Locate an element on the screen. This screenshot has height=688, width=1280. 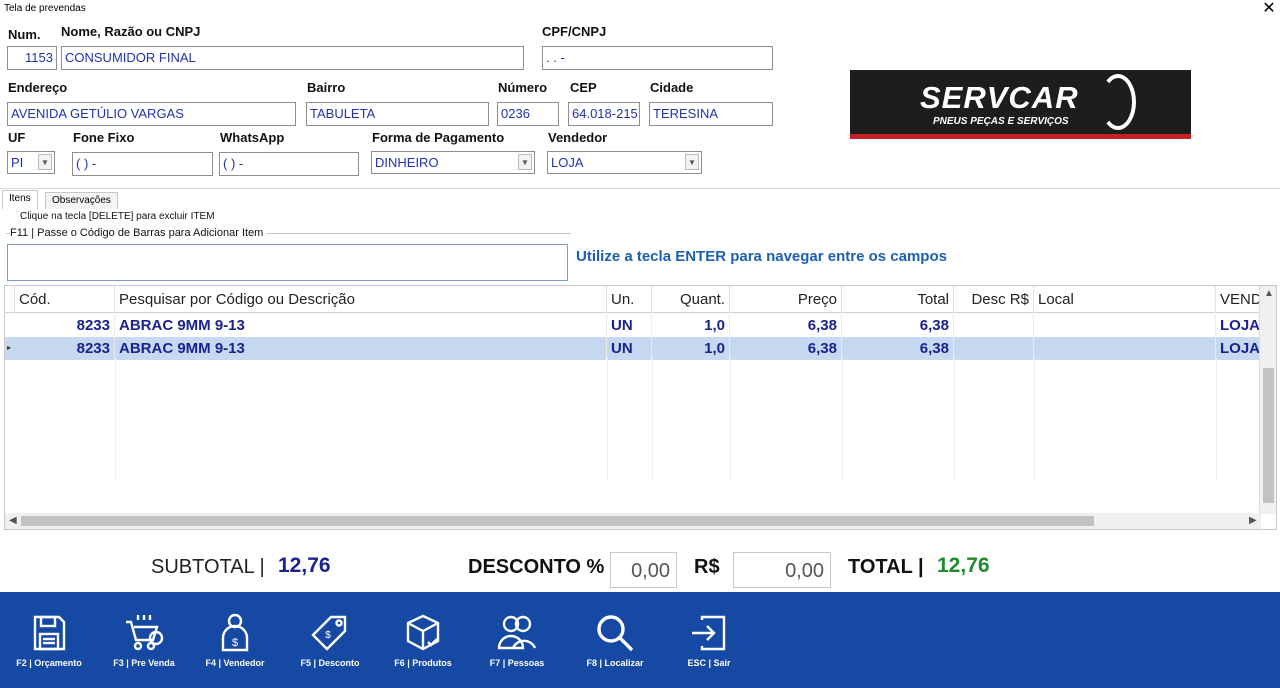
horizontal-scrollbar: ◀ ▶ is located at coordinates (633, 521).